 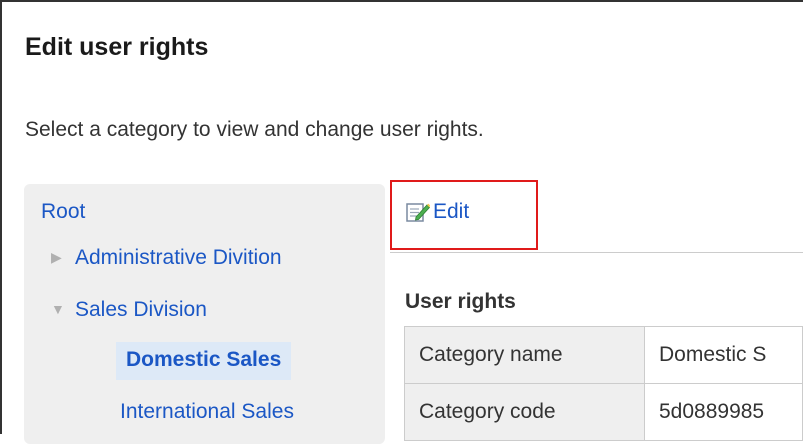 I want to click on edit-link-label: Edit, so click(x=451, y=211).